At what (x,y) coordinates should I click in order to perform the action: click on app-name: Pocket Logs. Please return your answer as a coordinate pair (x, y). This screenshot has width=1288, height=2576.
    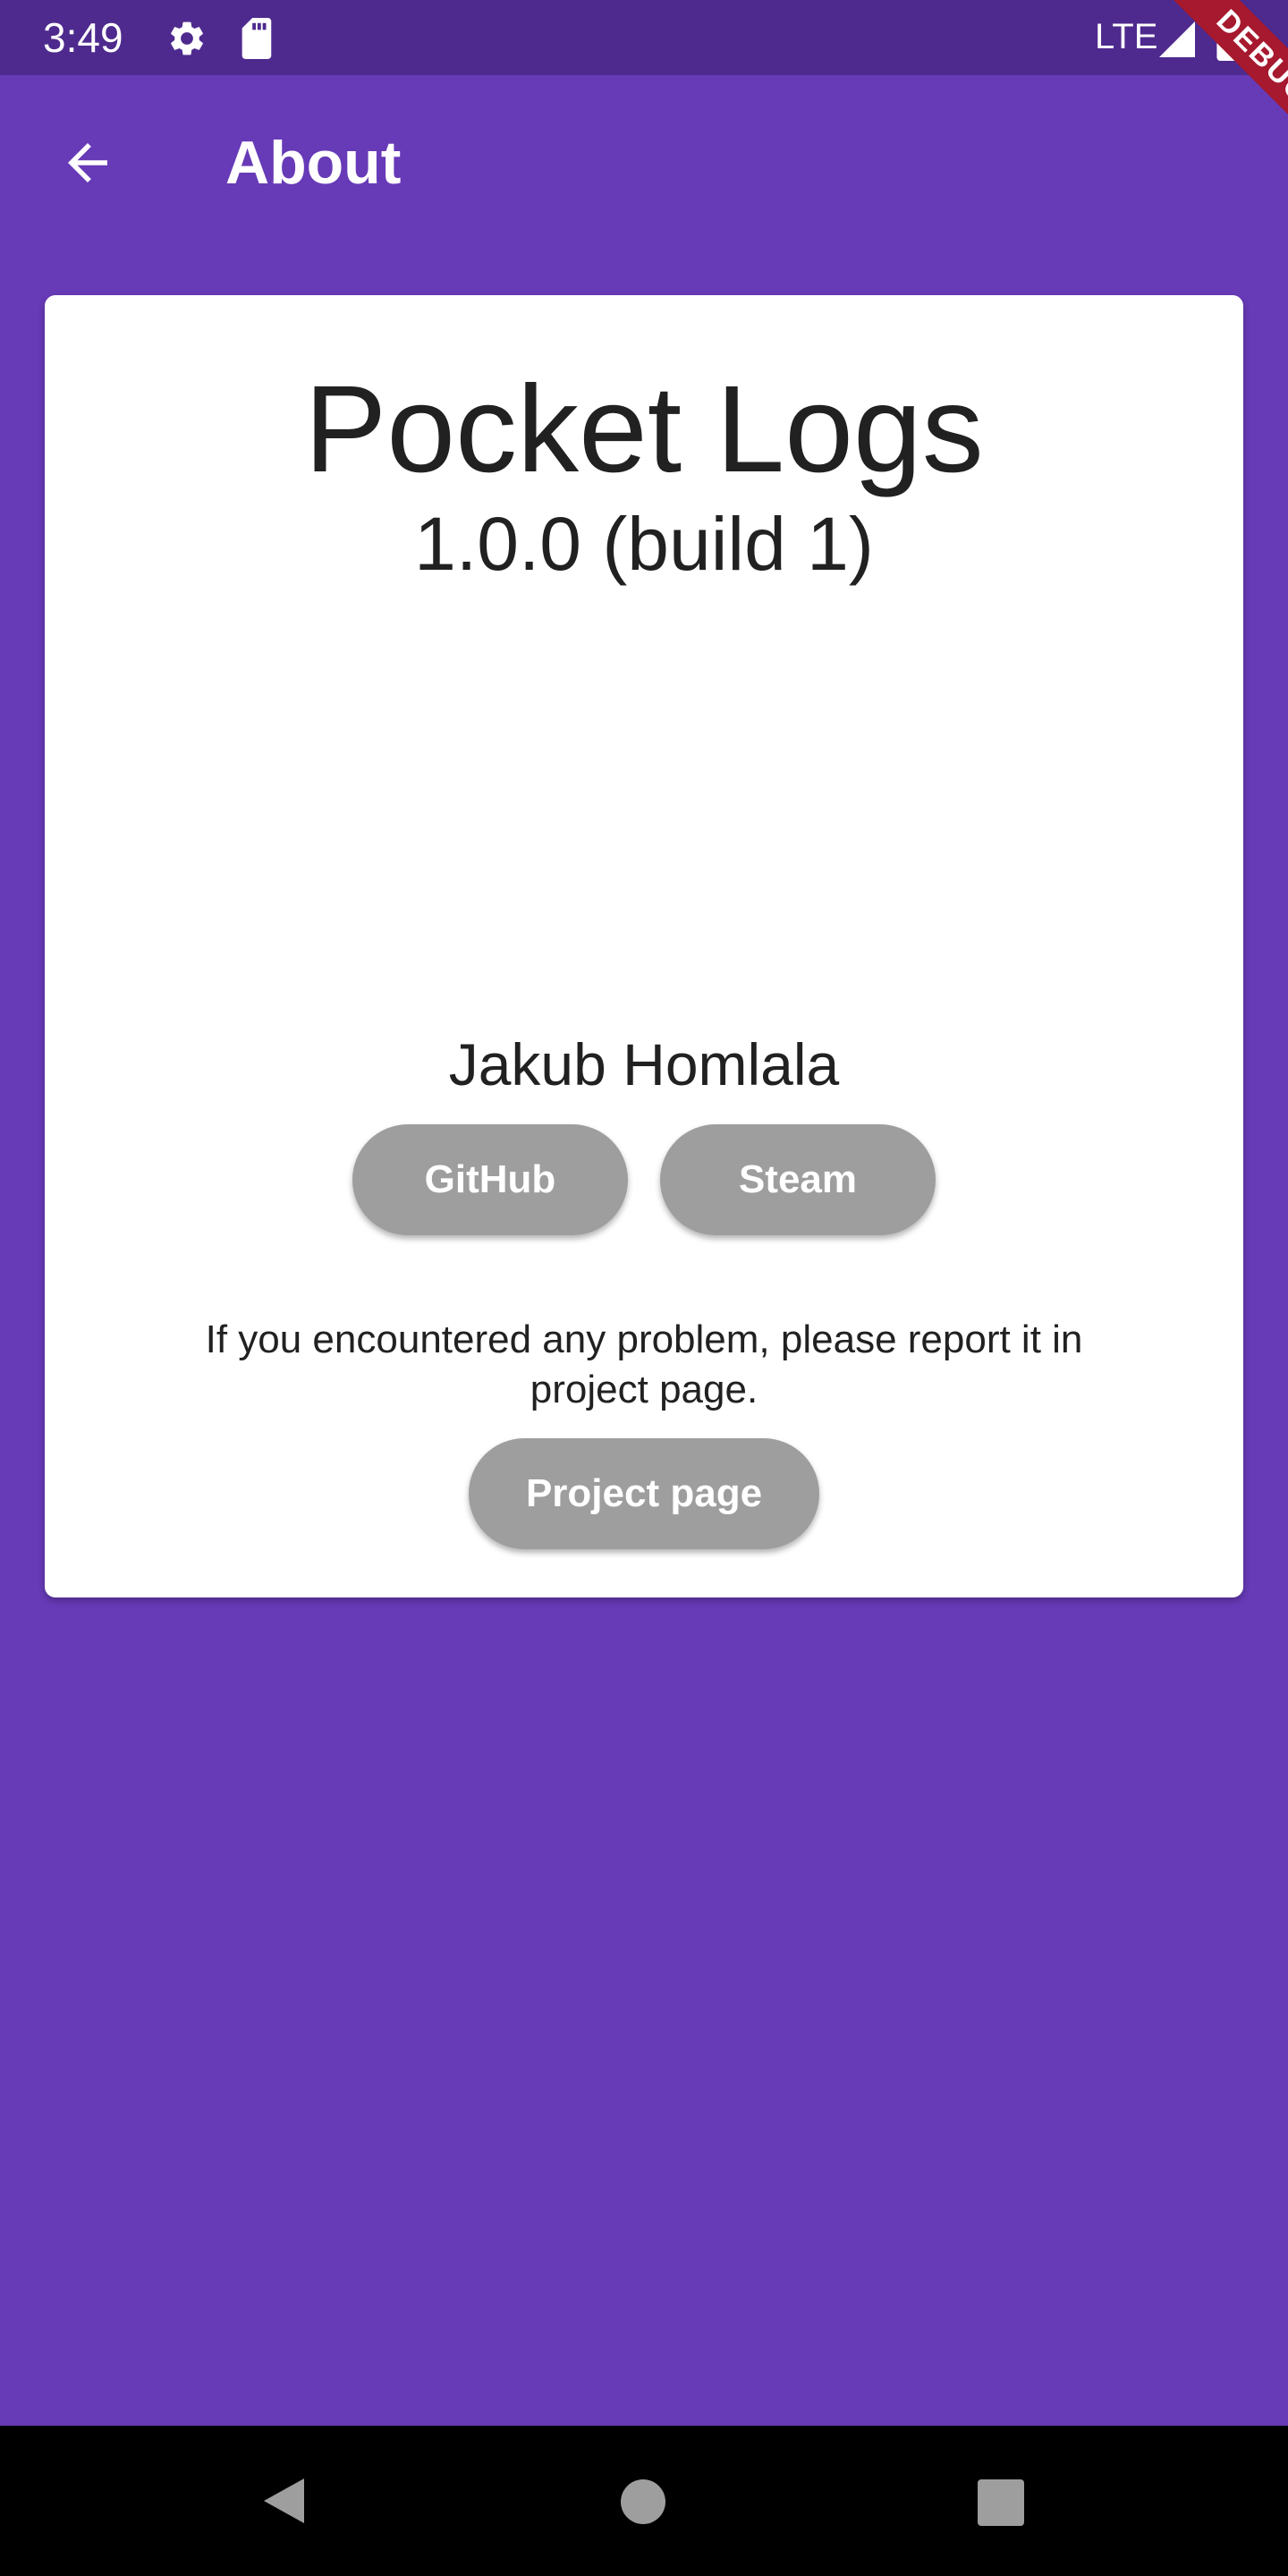
    Looking at the image, I should click on (644, 429).